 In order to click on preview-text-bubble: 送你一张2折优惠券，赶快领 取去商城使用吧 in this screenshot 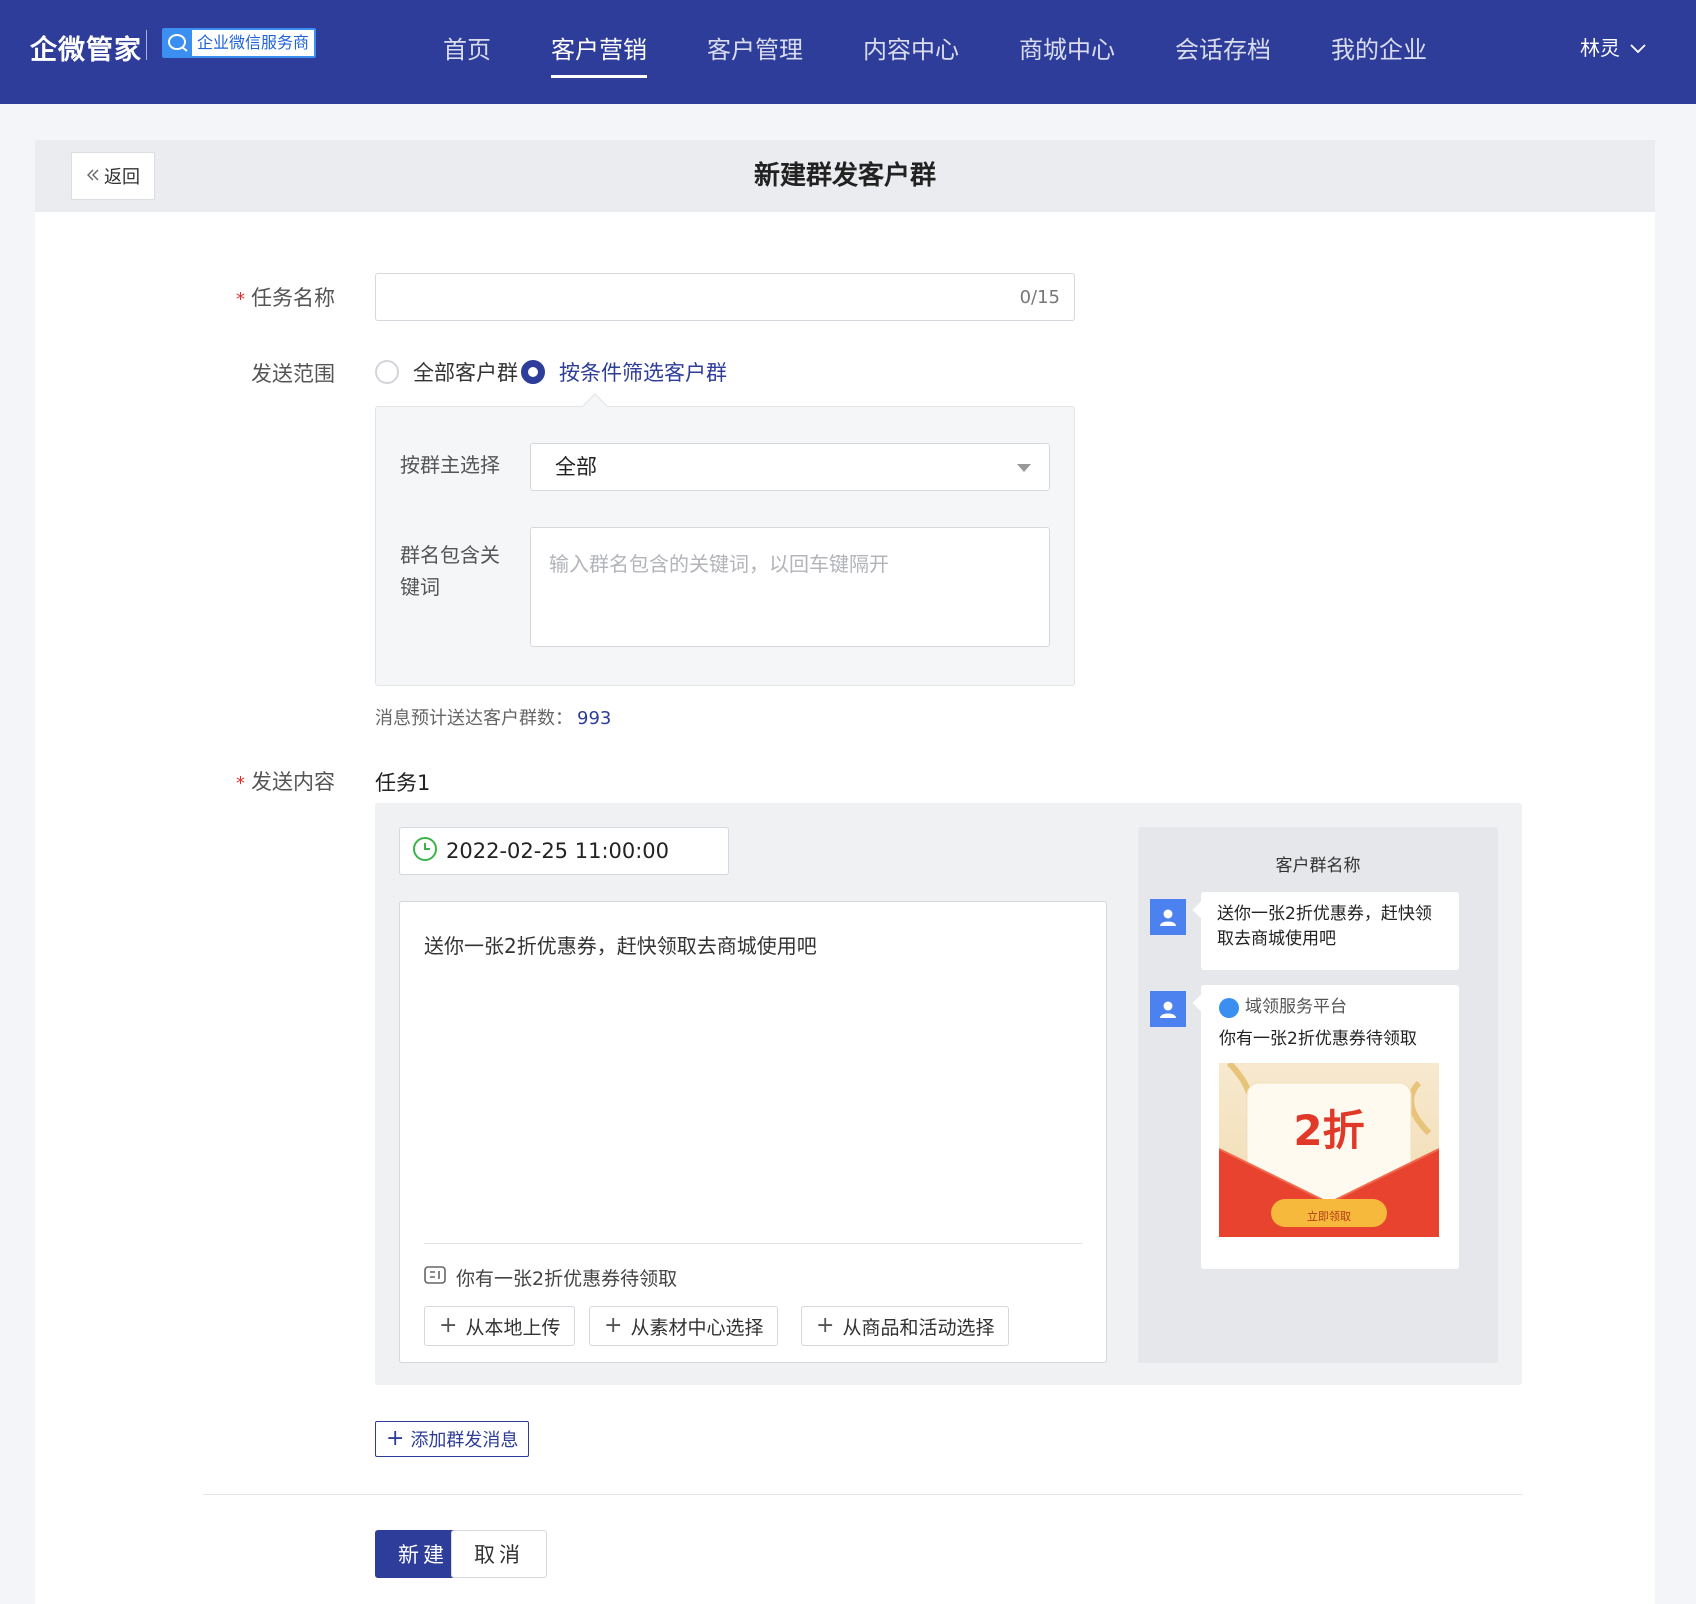, I will do `click(1330, 931)`.